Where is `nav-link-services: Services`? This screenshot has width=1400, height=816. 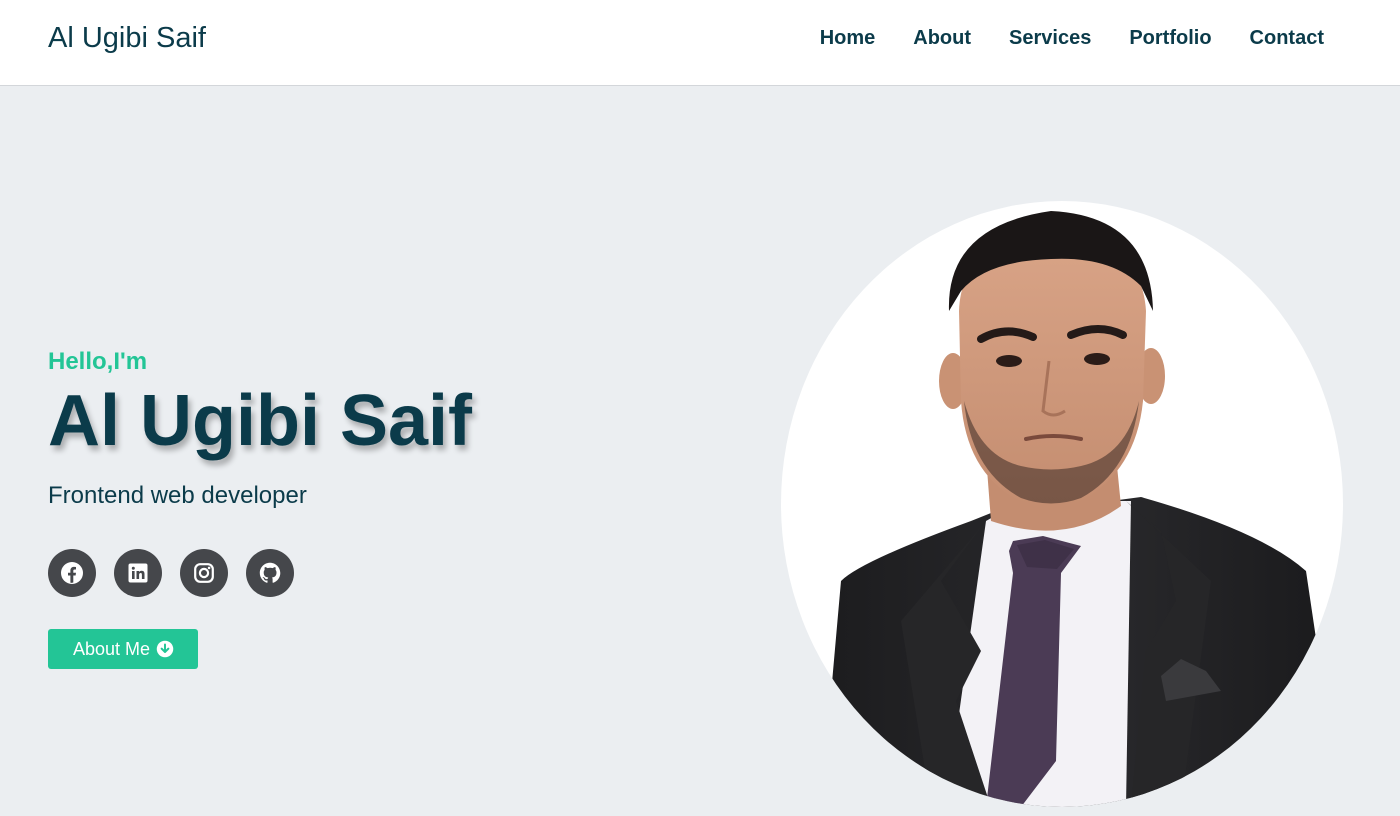
nav-link-services: Services is located at coordinates (1050, 38).